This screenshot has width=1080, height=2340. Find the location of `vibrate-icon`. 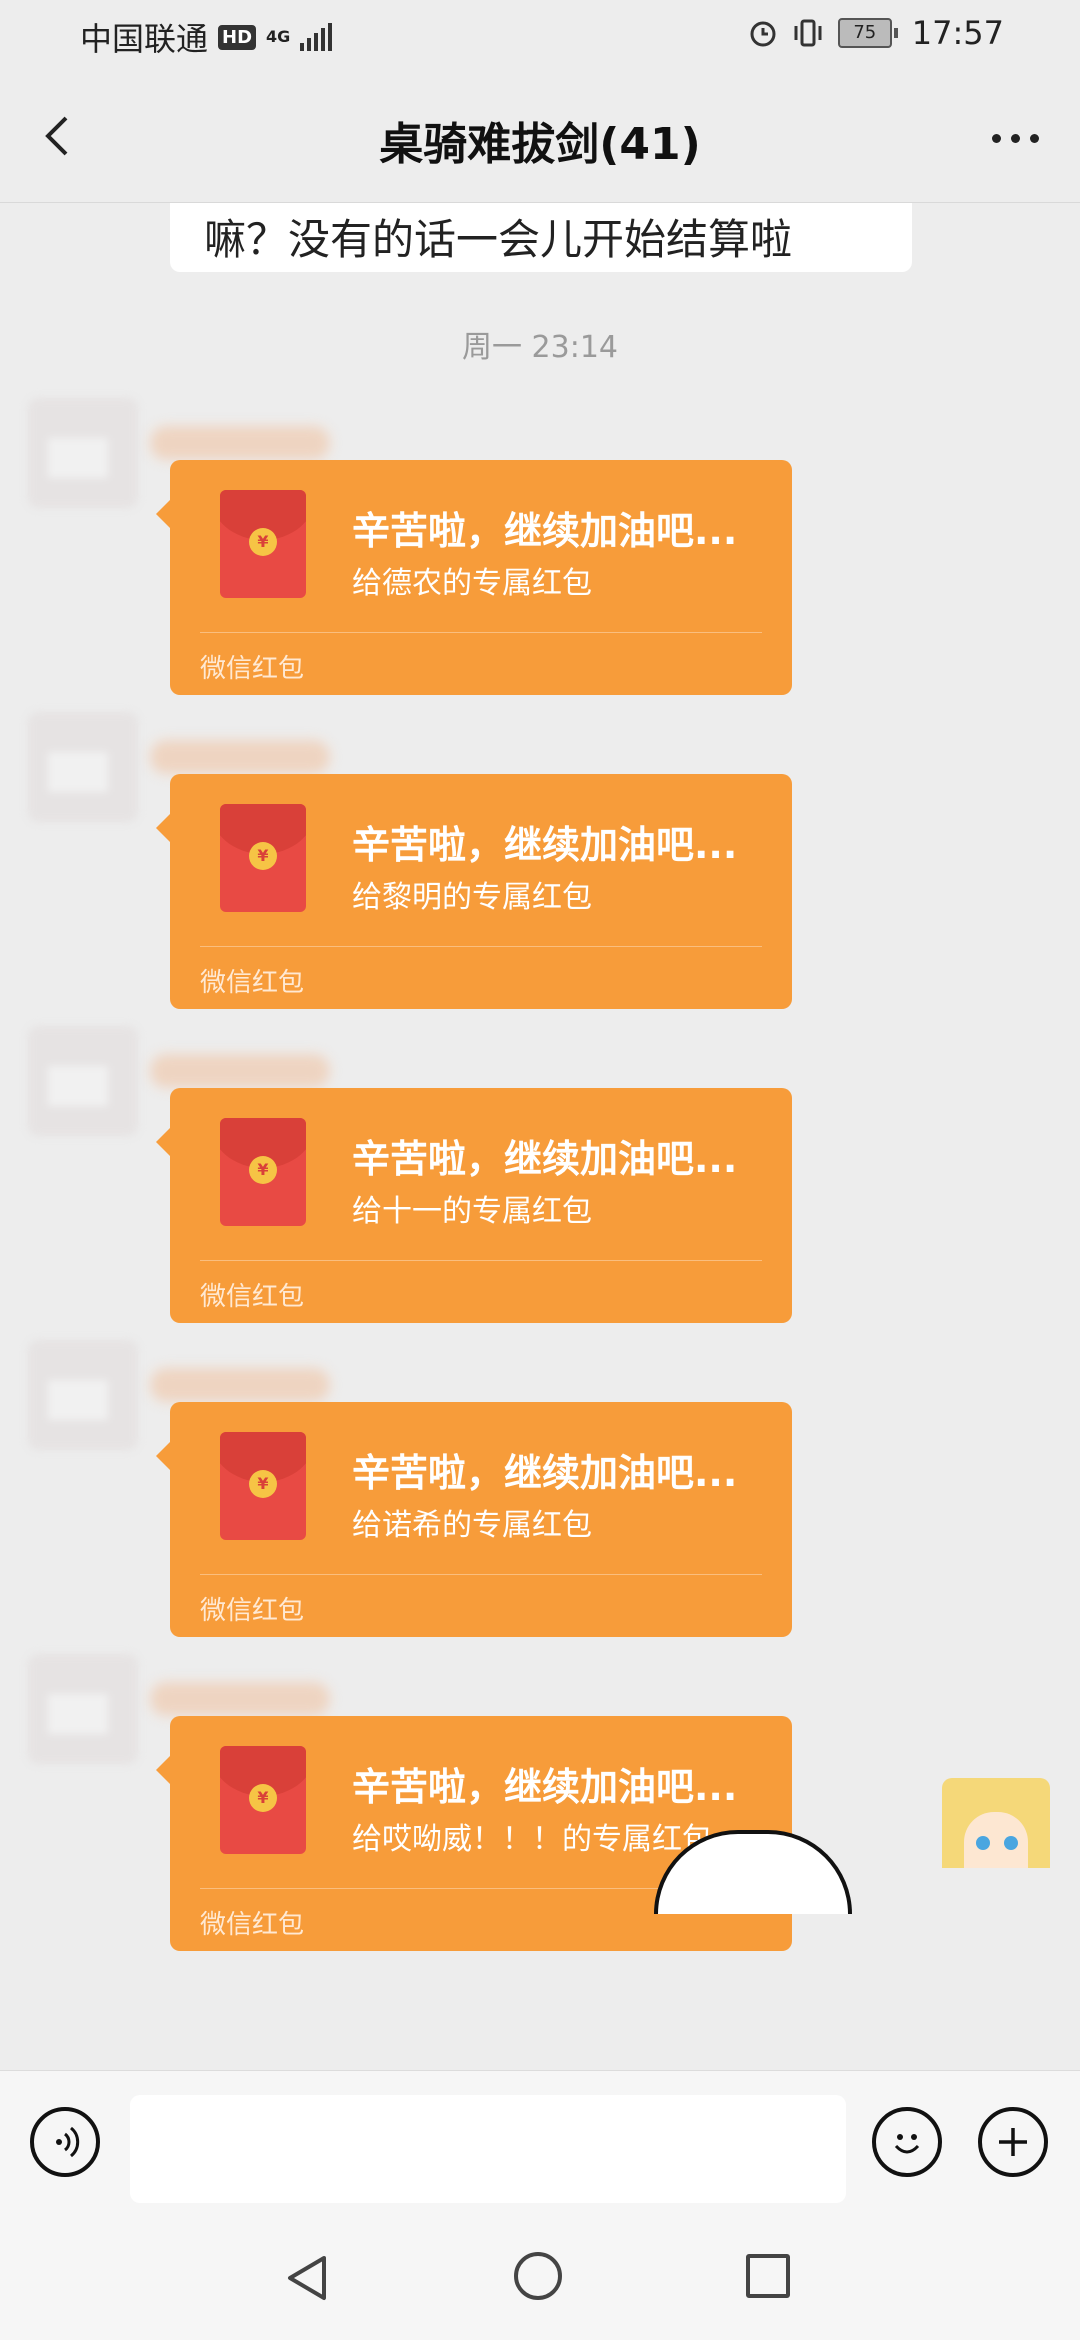

vibrate-icon is located at coordinates (808, 33).